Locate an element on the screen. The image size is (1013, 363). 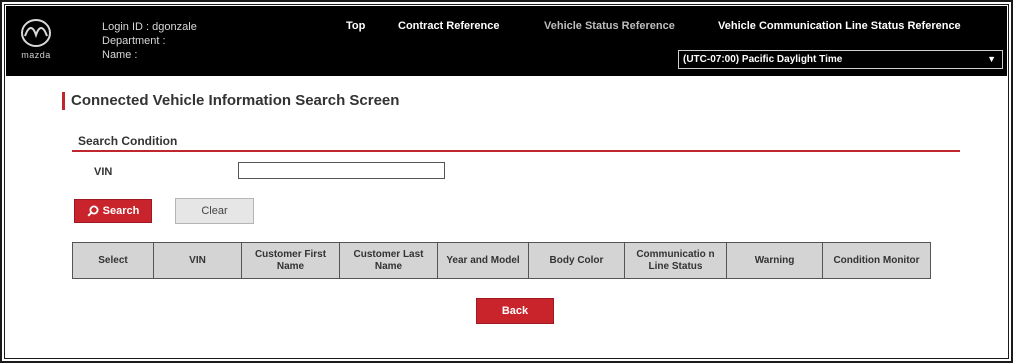
search-button: Search is located at coordinates (113, 211).